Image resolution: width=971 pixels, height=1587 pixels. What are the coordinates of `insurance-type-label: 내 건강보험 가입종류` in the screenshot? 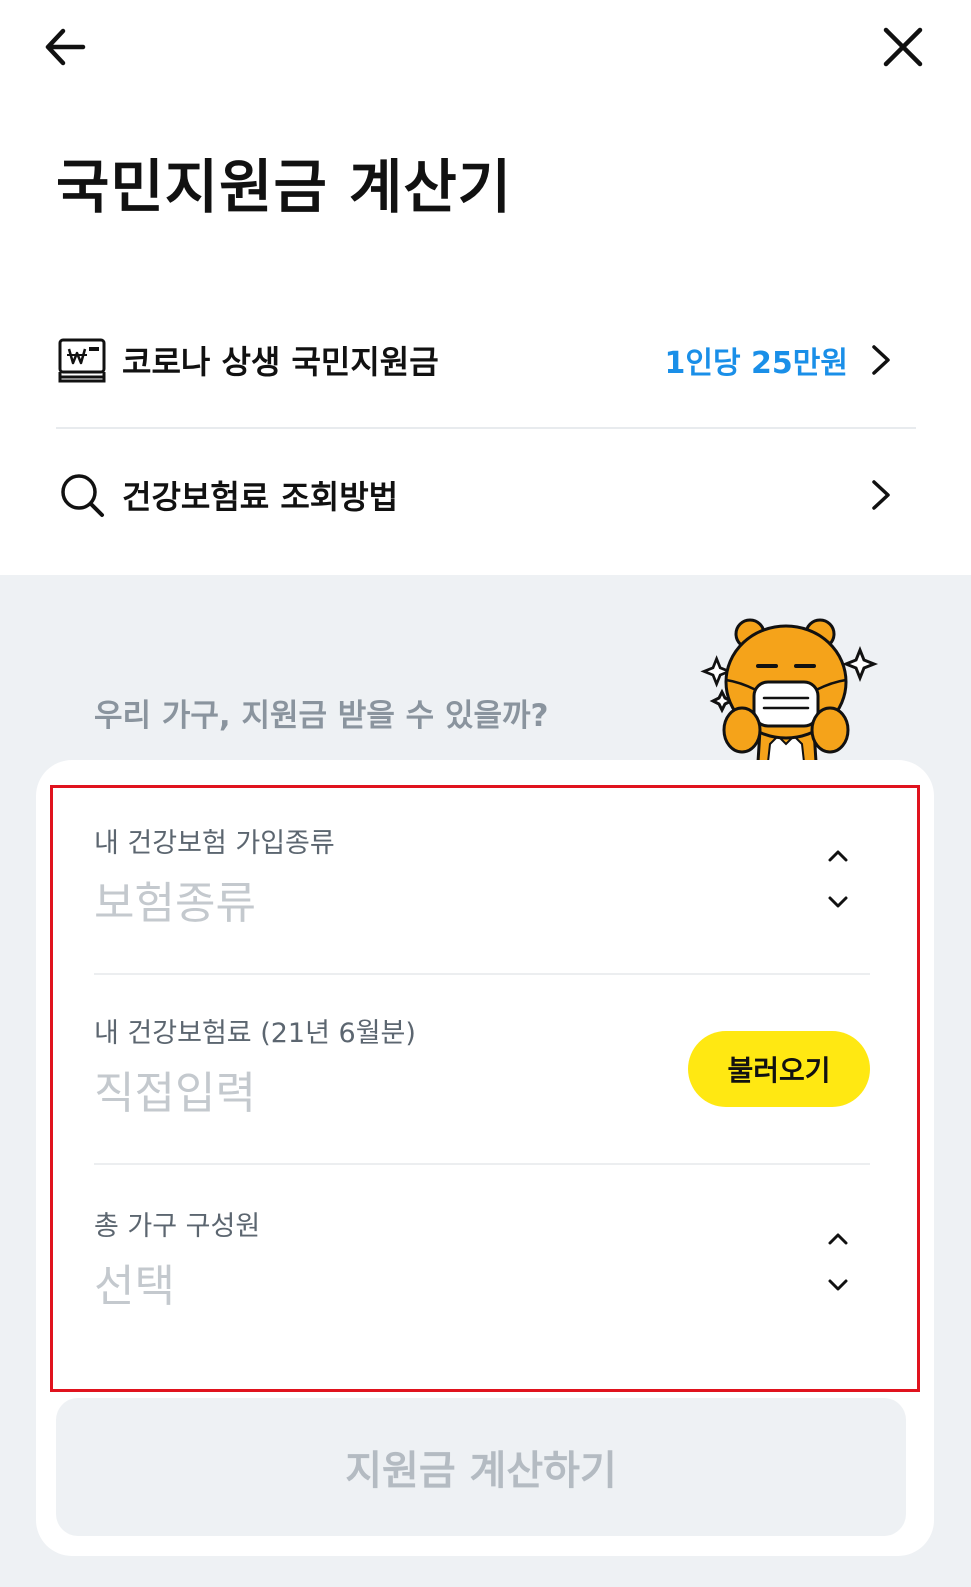 It's located at (214, 843).